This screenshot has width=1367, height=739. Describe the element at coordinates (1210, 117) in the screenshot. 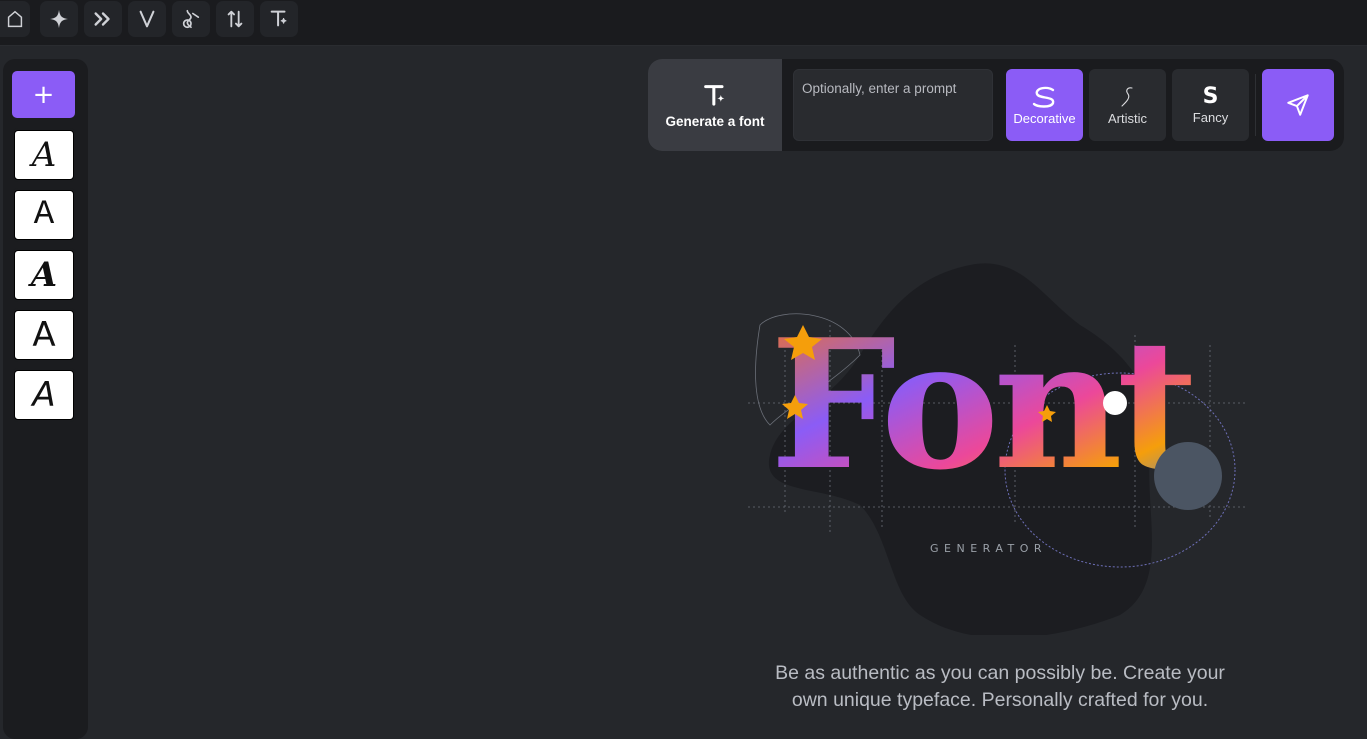

I see `style-label: Fancy` at that location.